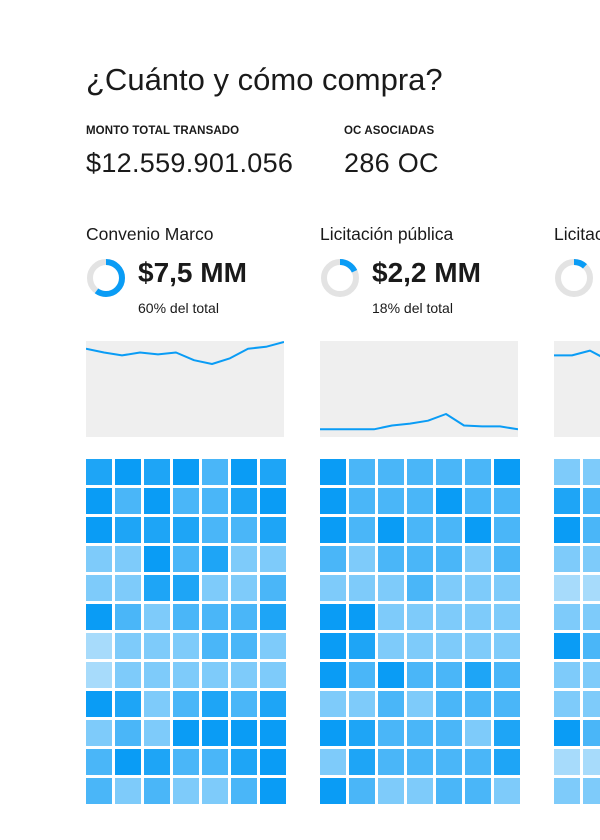 This screenshot has height=840, width=600. What do you see at coordinates (412, 308) in the screenshot?
I see `card-share: 18% del total` at bounding box center [412, 308].